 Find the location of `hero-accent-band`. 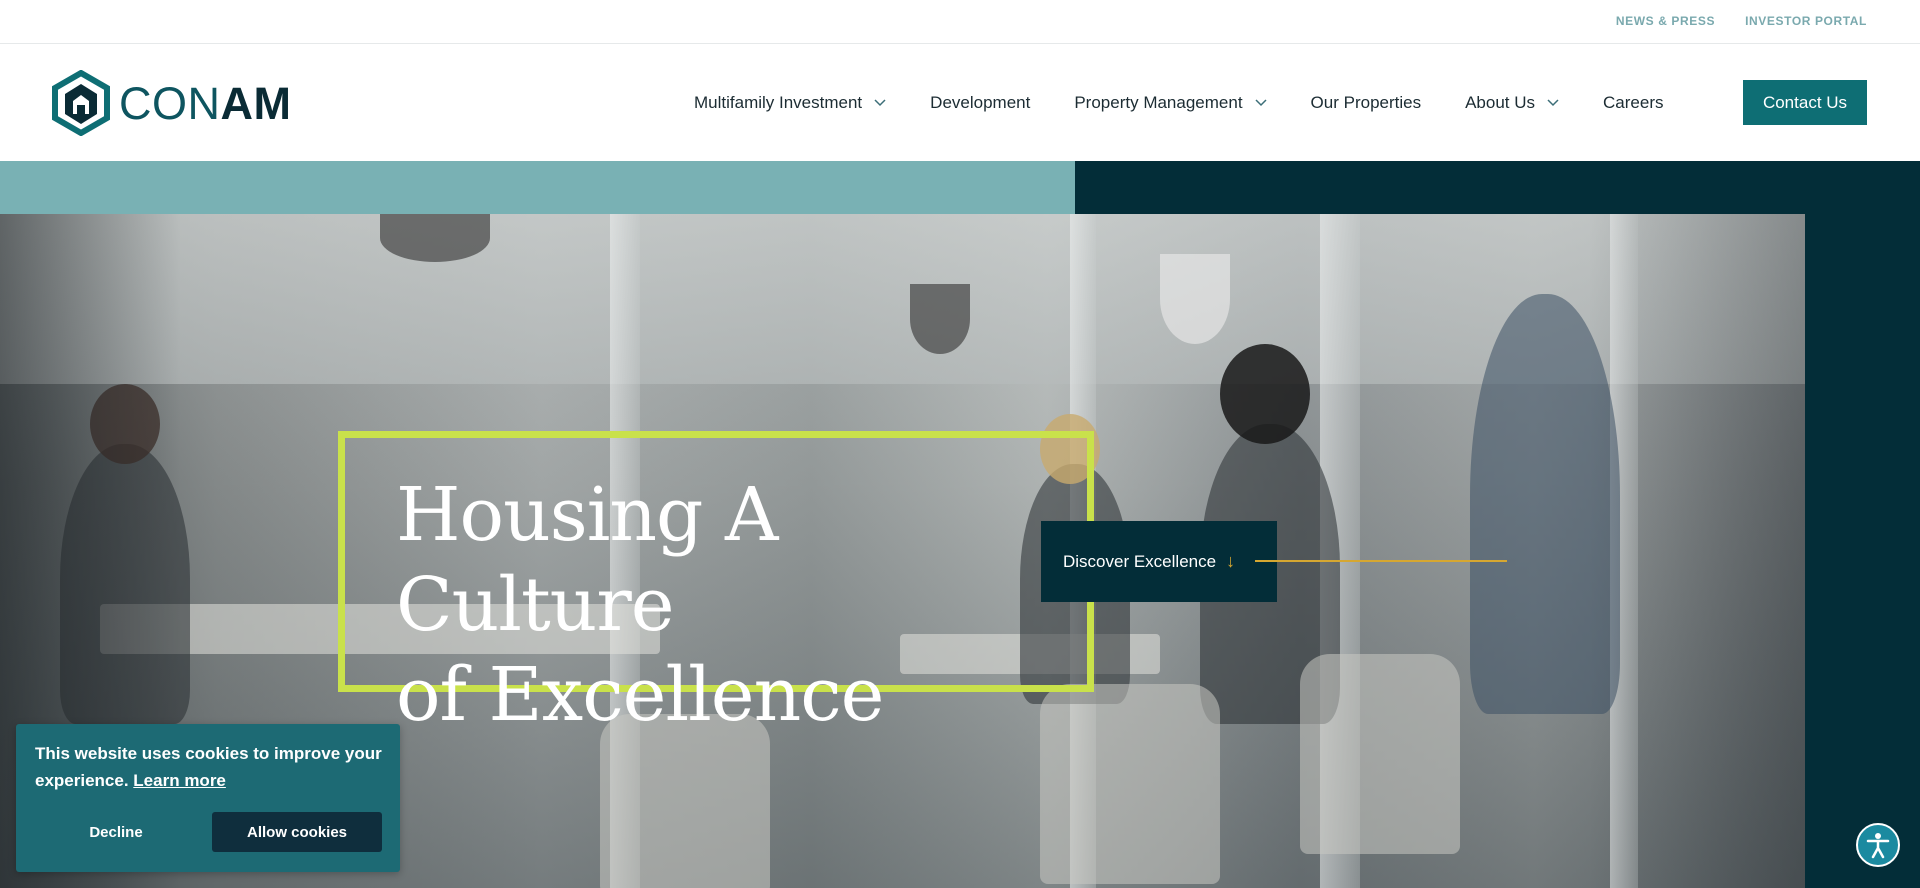

hero-accent-band is located at coordinates (537, 187).